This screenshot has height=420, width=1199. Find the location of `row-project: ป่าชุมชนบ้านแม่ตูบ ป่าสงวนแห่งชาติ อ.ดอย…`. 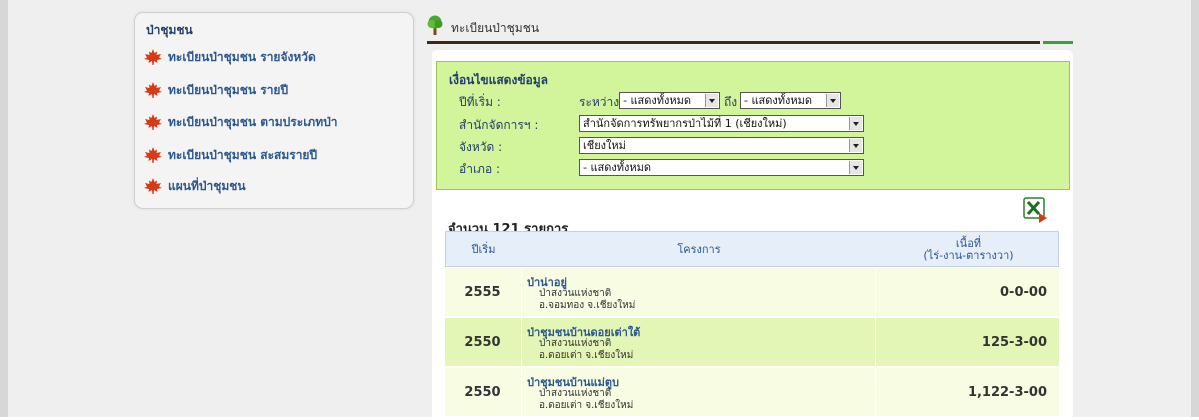

row-project: ป่าชุมชนบ้านแม่ตูบ ป่าสงวนแห่งชาติ อ.ดอย… is located at coordinates (698, 392).